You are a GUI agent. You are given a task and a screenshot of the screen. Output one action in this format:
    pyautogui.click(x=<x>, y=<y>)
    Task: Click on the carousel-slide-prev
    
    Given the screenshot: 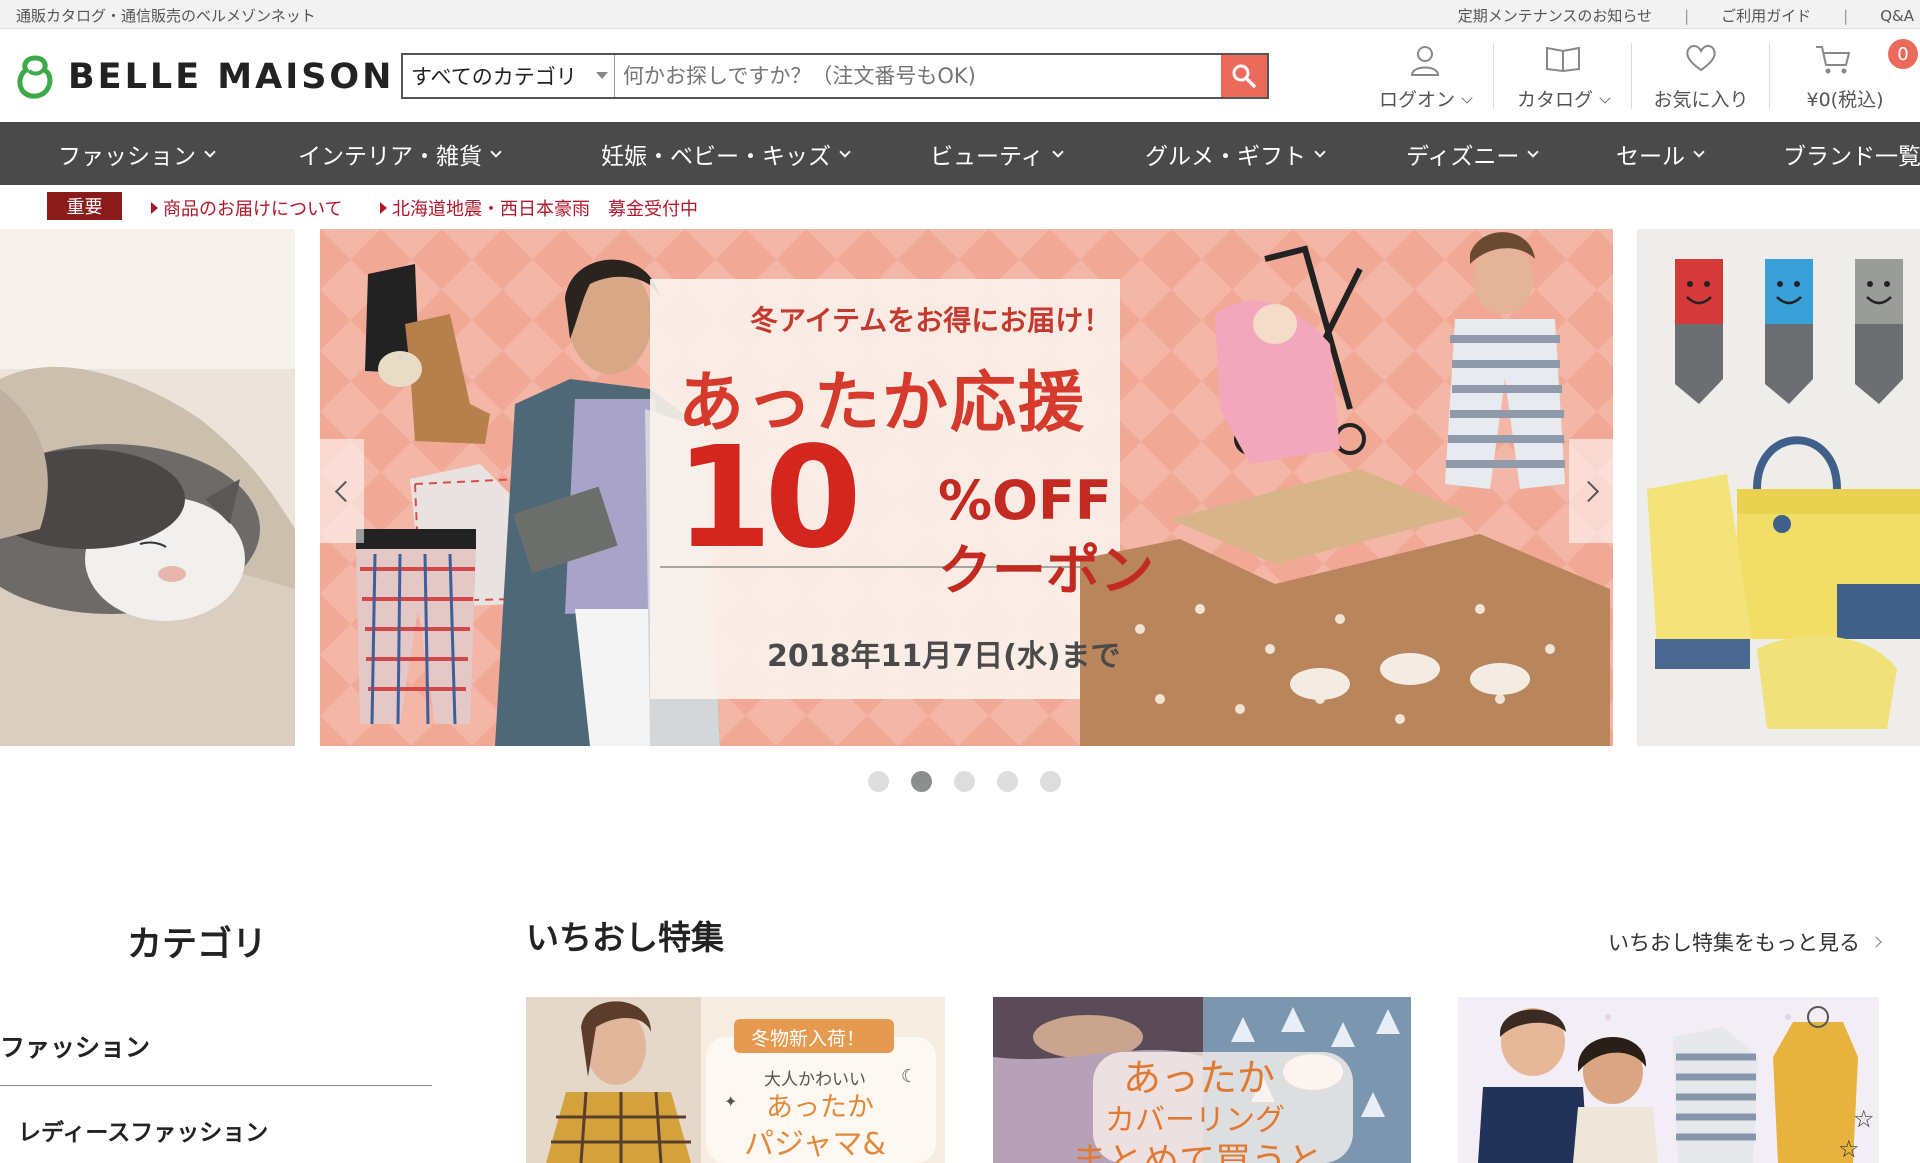 What is the action you would take?
    pyautogui.click(x=147, y=487)
    